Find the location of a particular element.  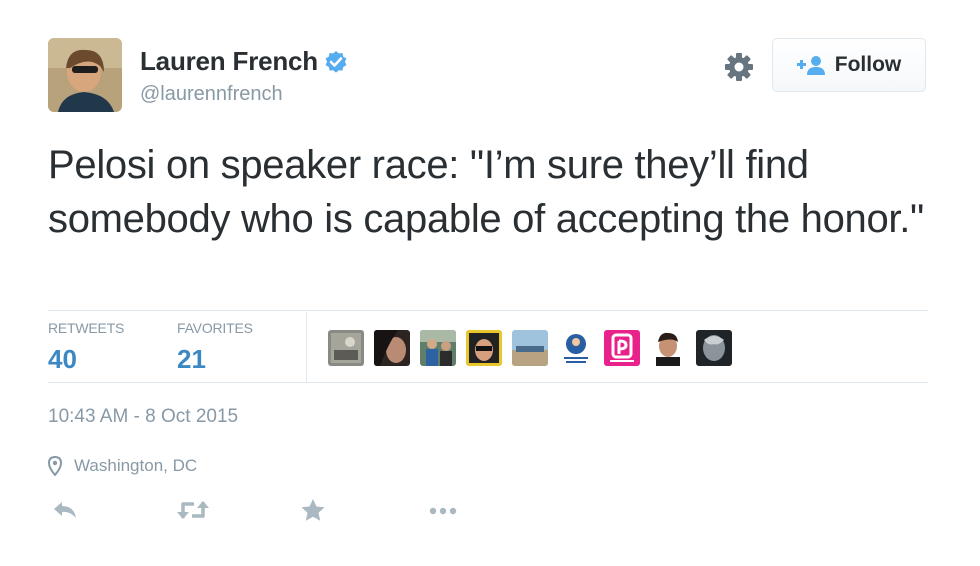

favorite-icon is located at coordinates (313, 510).